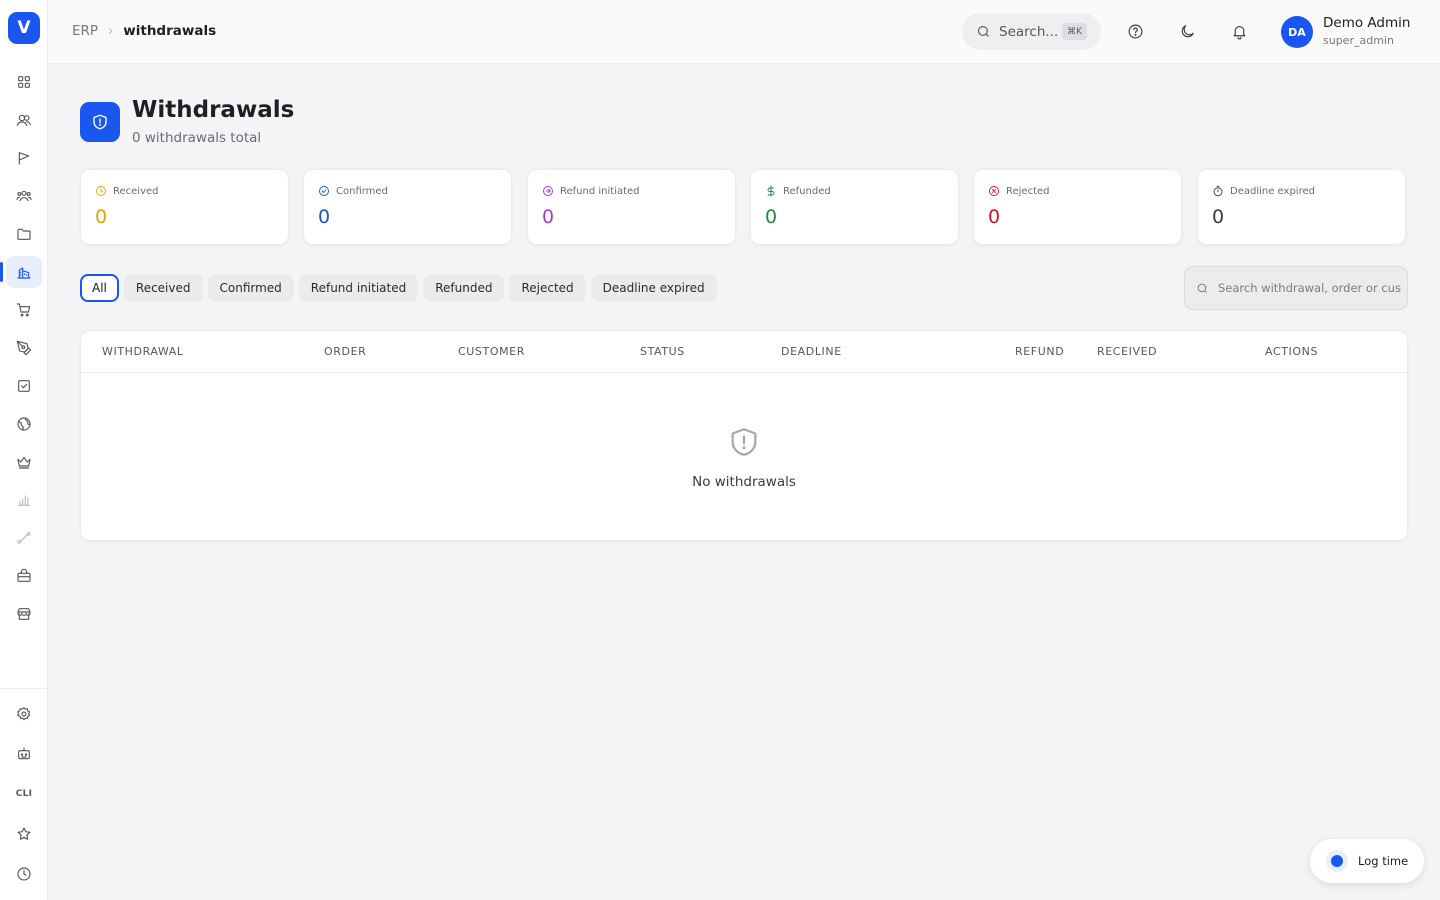 This screenshot has width=1440, height=900. I want to click on sidebar-item-crown, so click(24, 462).